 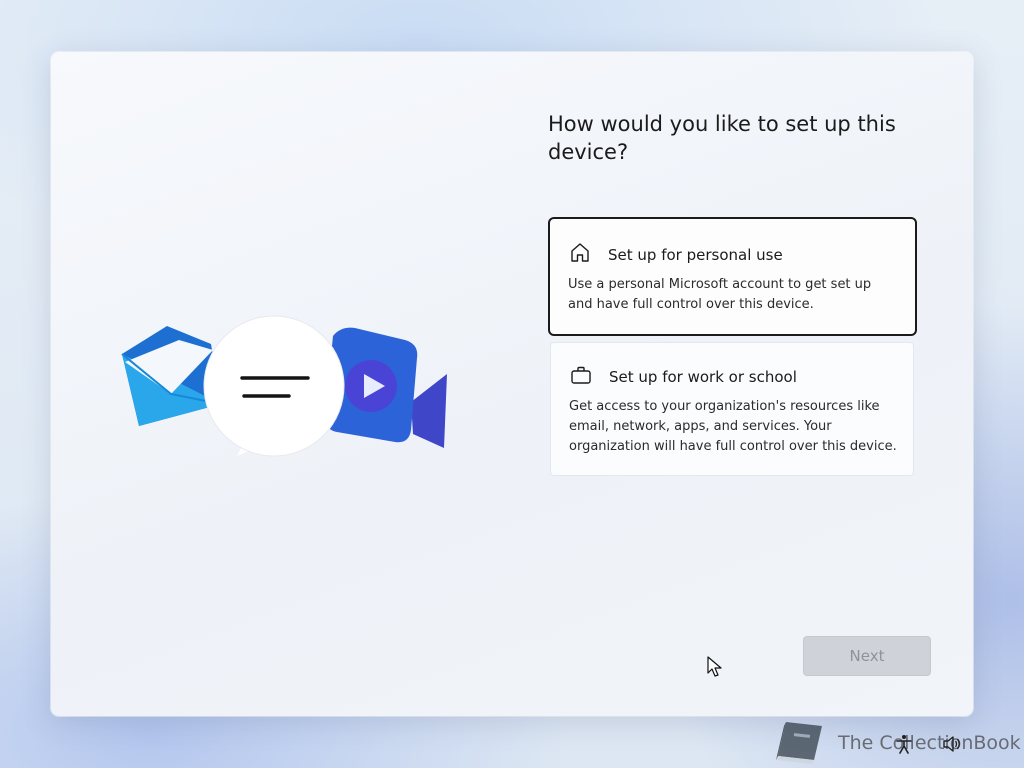 What do you see at coordinates (799, 743) in the screenshot?
I see `book-icon` at bounding box center [799, 743].